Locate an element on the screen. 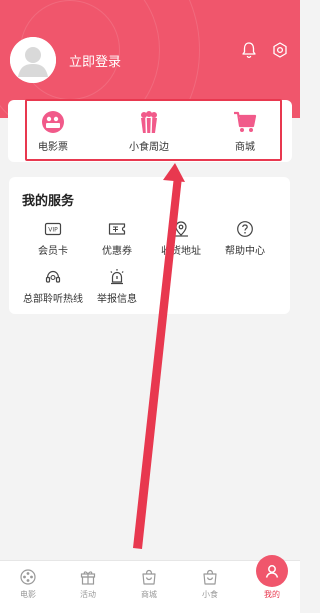  tab-activities: 活动 is located at coordinates (88, 584).